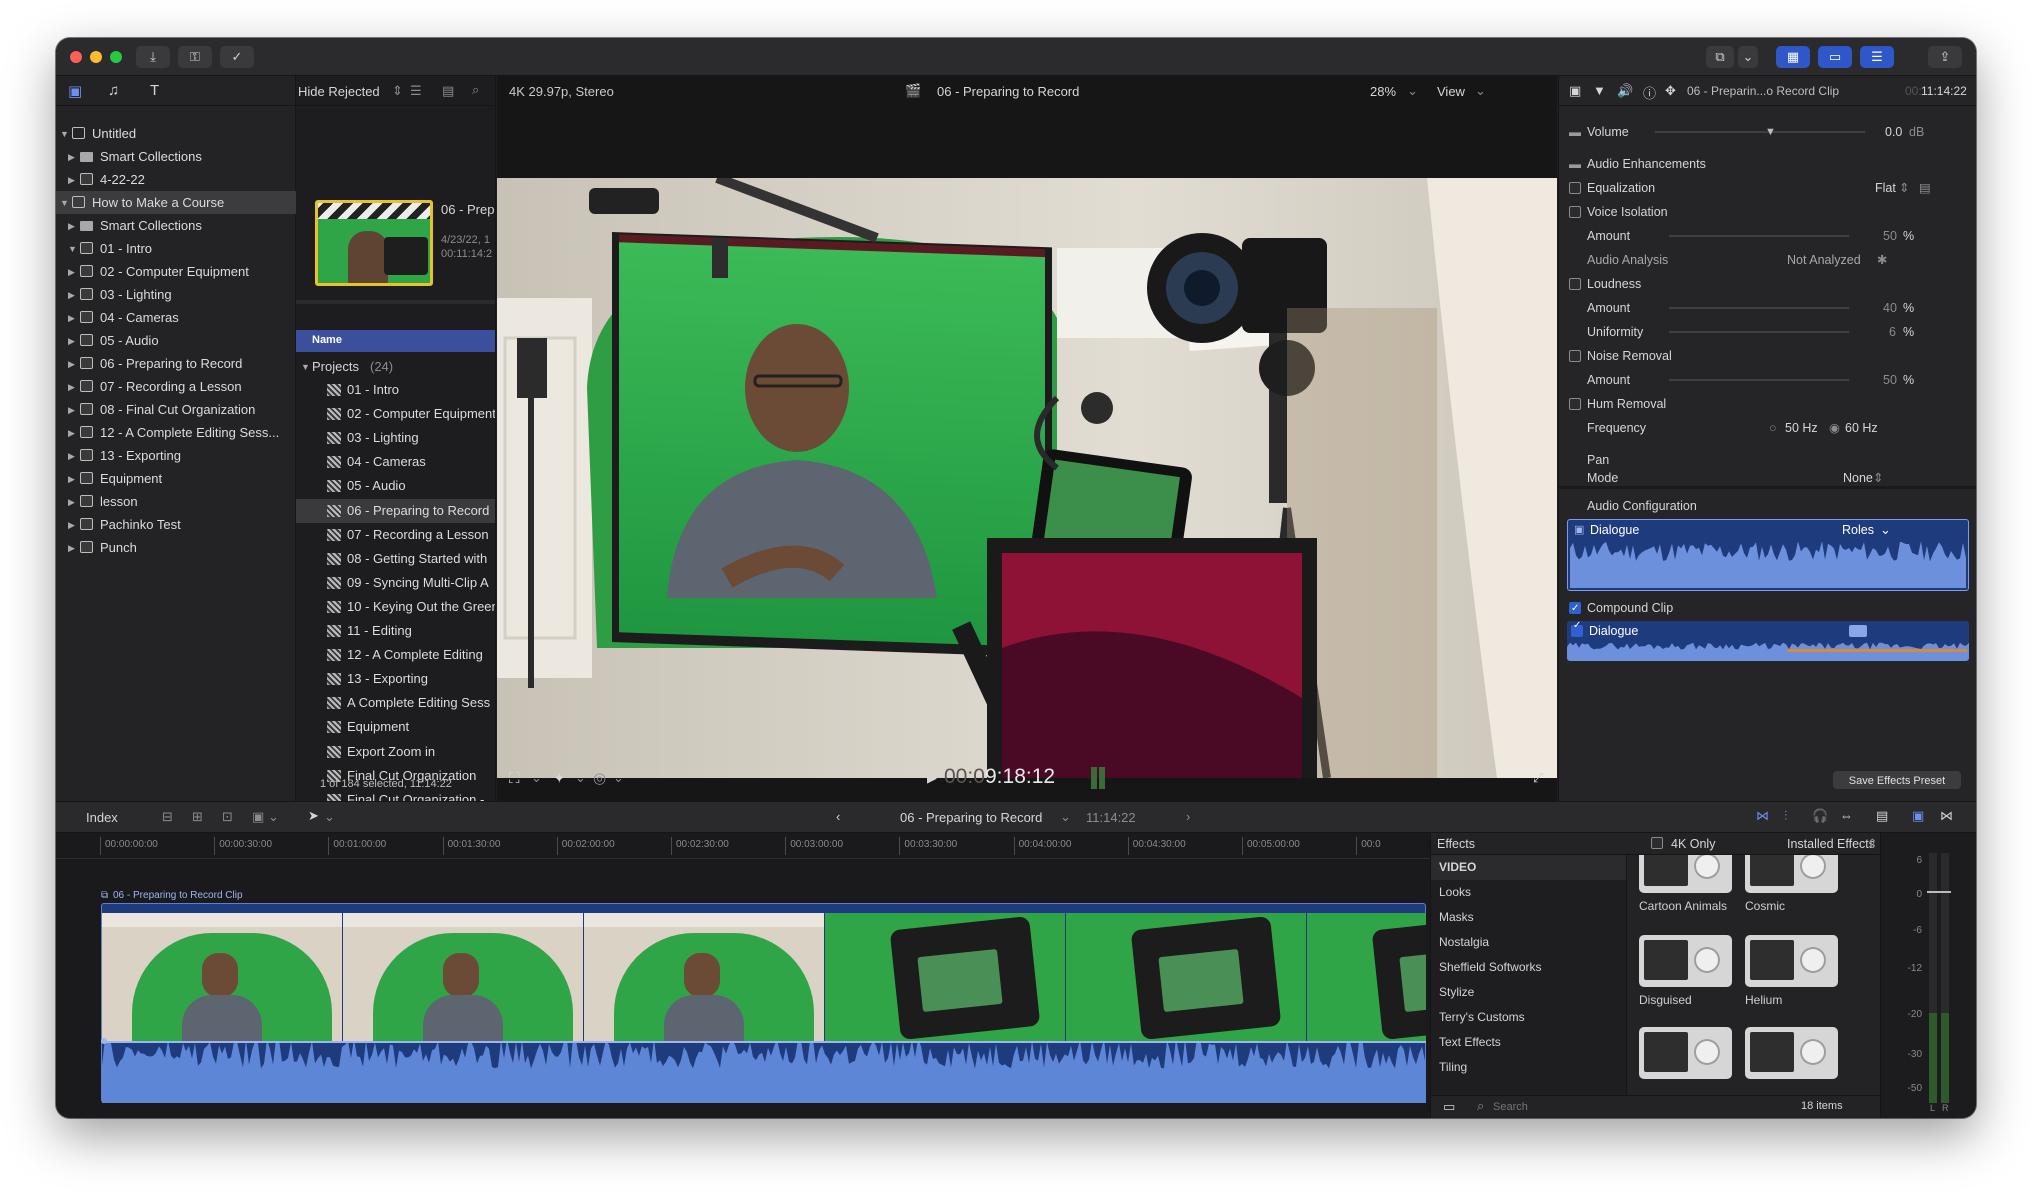 This screenshot has width=2032, height=1192. What do you see at coordinates (599, 778) in the screenshot?
I see `speed-icon: ◎` at bounding box center [599, 778].